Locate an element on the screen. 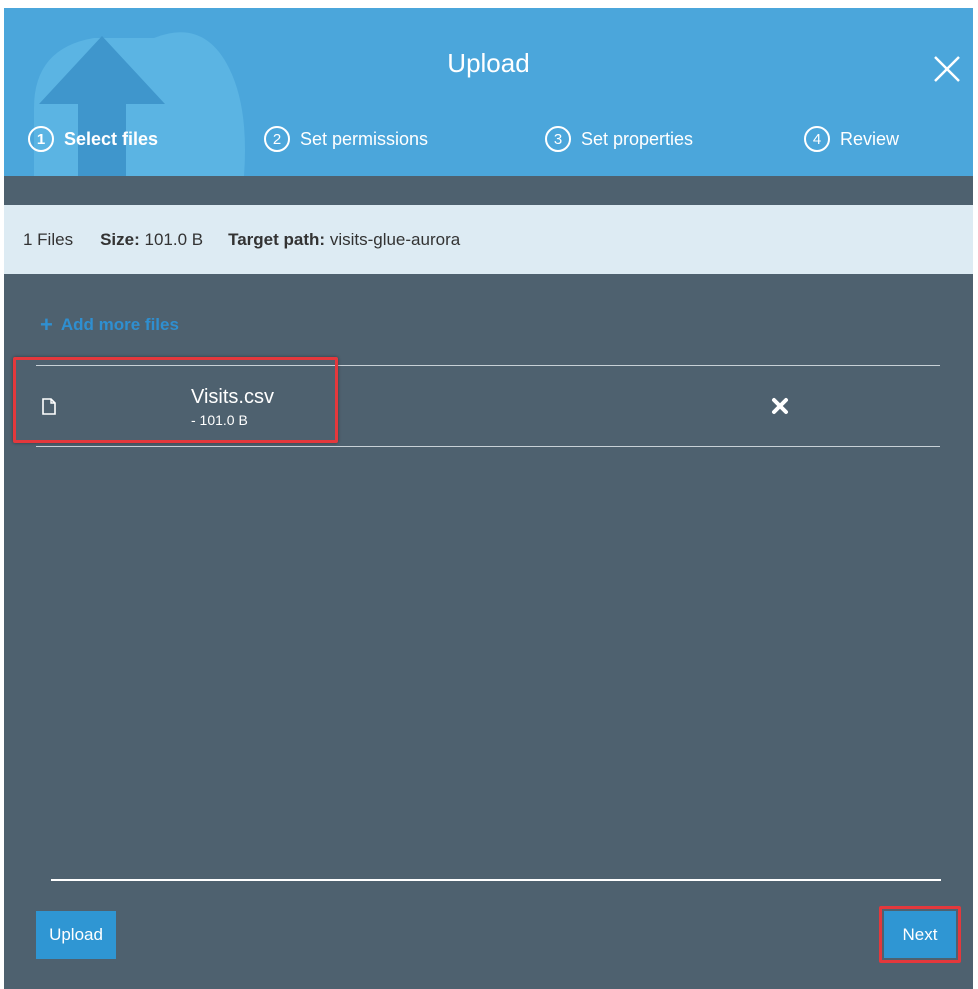 The width and height of the screenshot is (978, 989). add-more-files-label: Add more files is located at coordinates (119, 324).